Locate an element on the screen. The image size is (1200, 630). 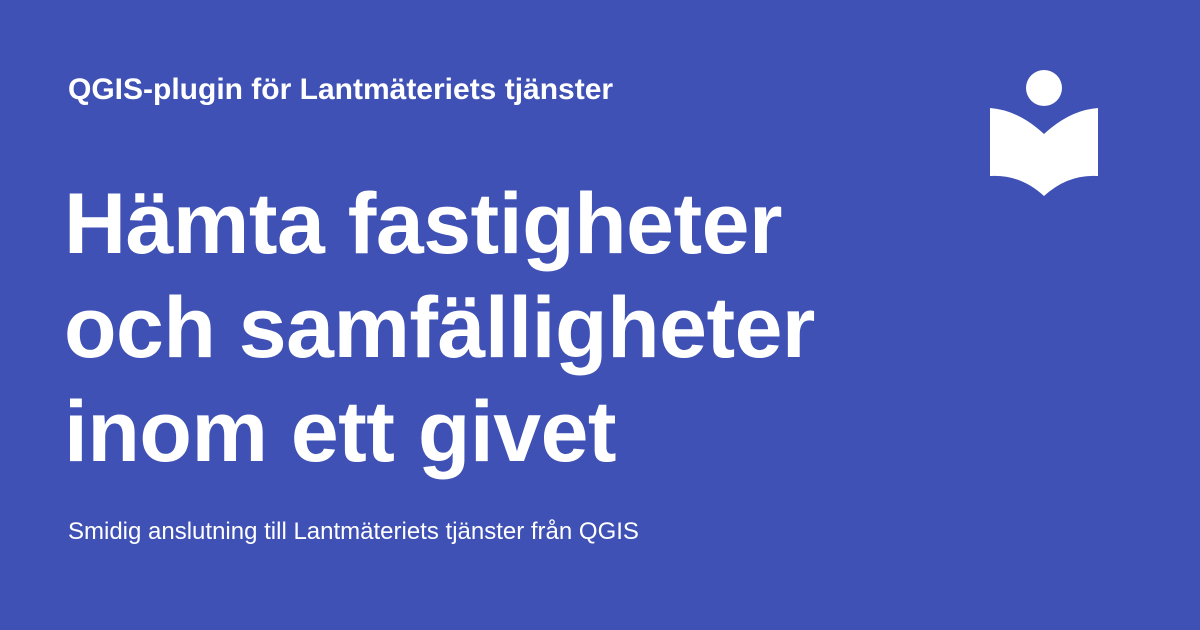
title-line: och samfälligheter is located at coordinates (439, 328).